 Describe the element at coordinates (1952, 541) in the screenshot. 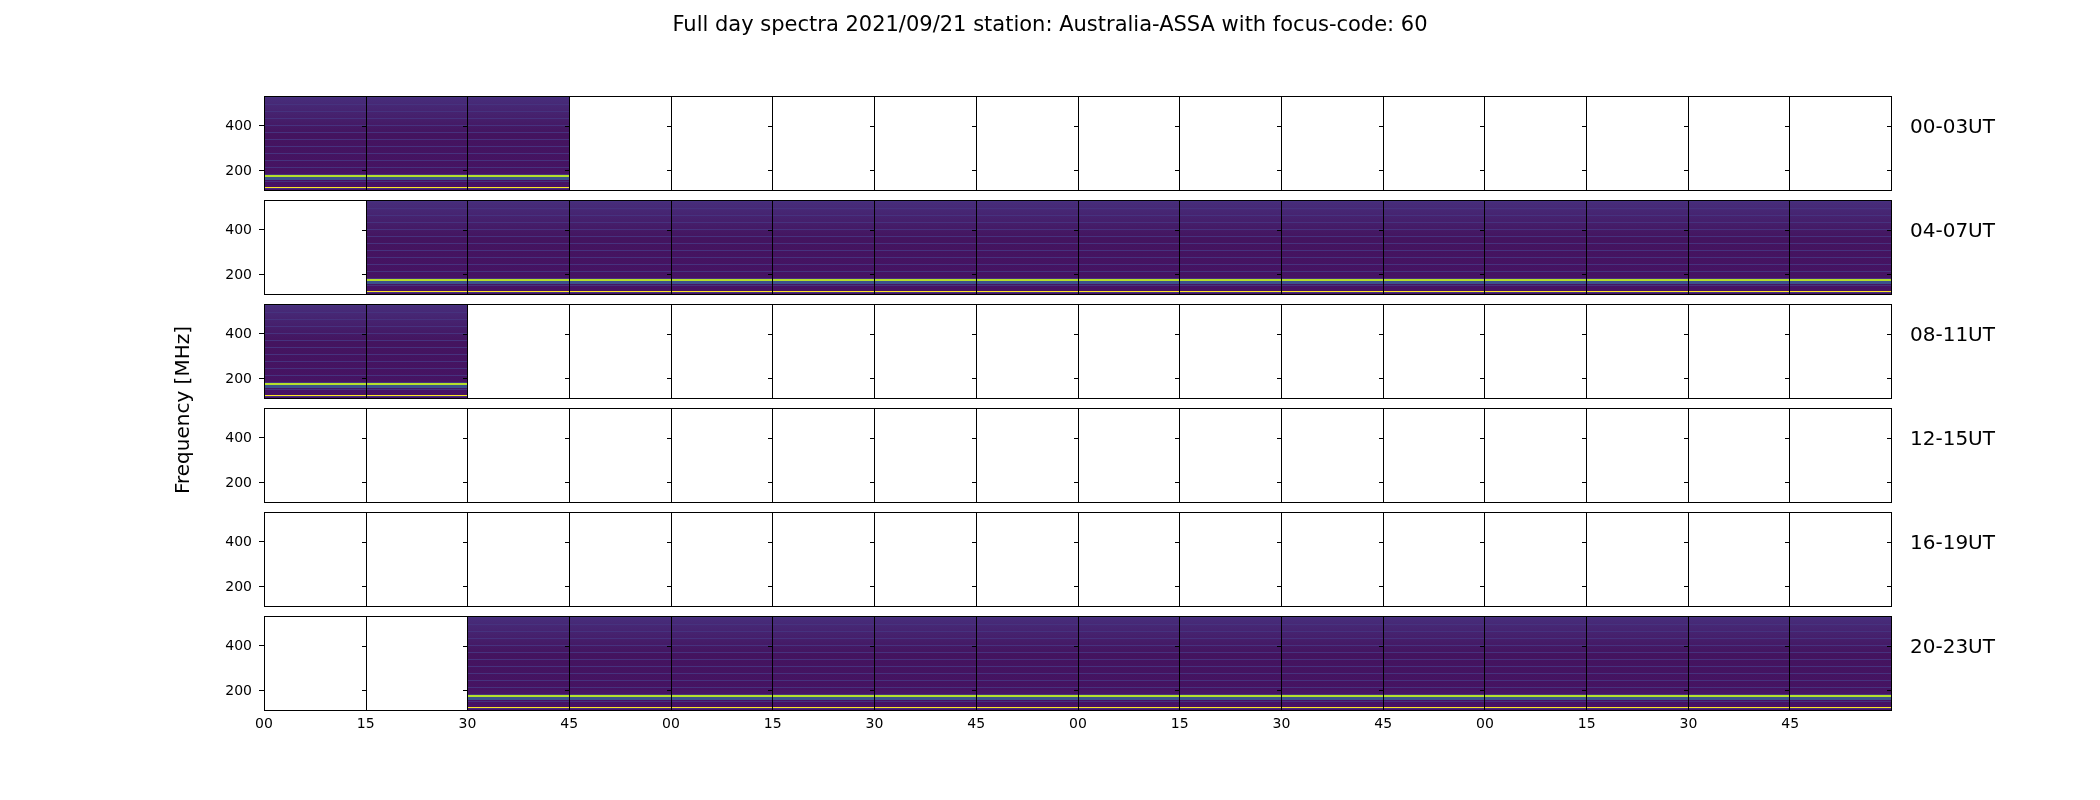

I see `row-label: 16-19UT` at that location.